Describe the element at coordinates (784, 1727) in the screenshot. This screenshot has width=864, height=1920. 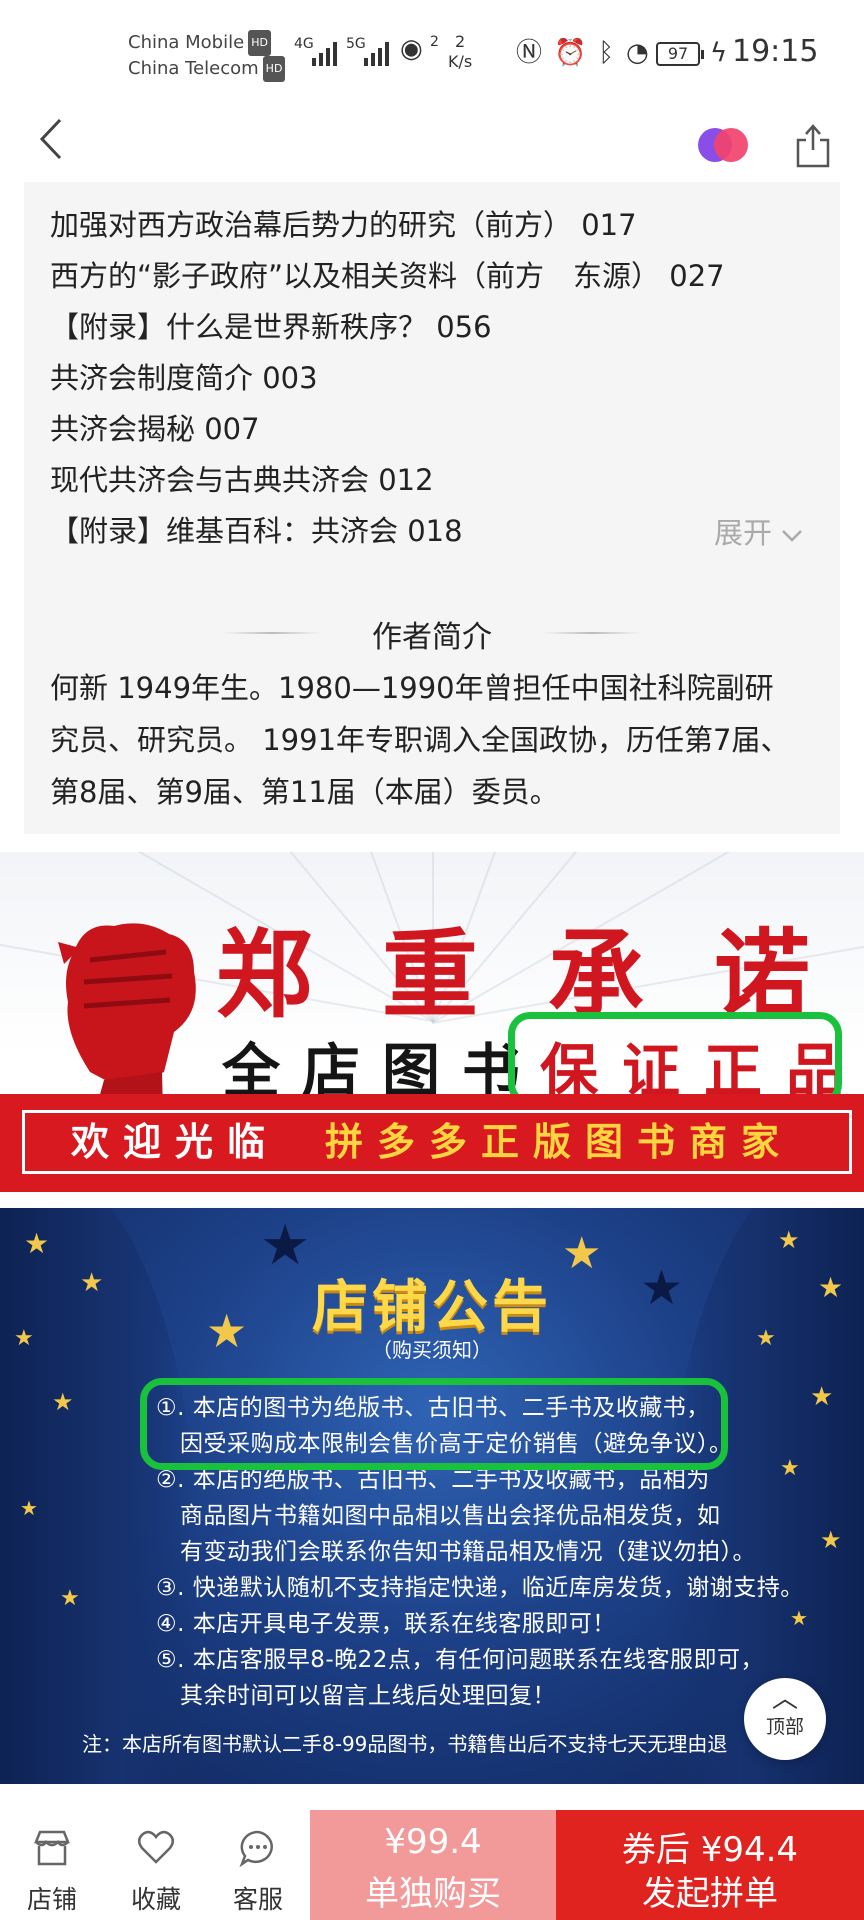
I see `back-to-top-label: 顶部` at that location.